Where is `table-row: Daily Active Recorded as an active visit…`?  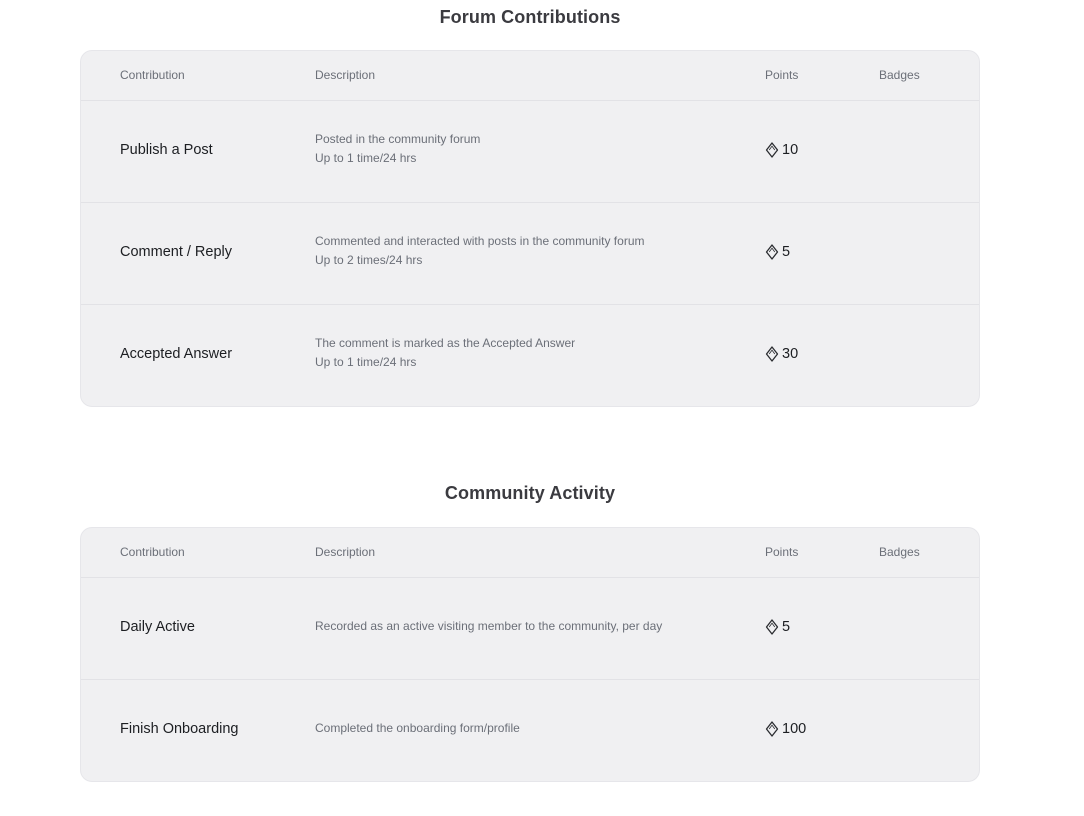
table-row: Daily Active Recorded as an active visit… is located at coordinates (530, 628).